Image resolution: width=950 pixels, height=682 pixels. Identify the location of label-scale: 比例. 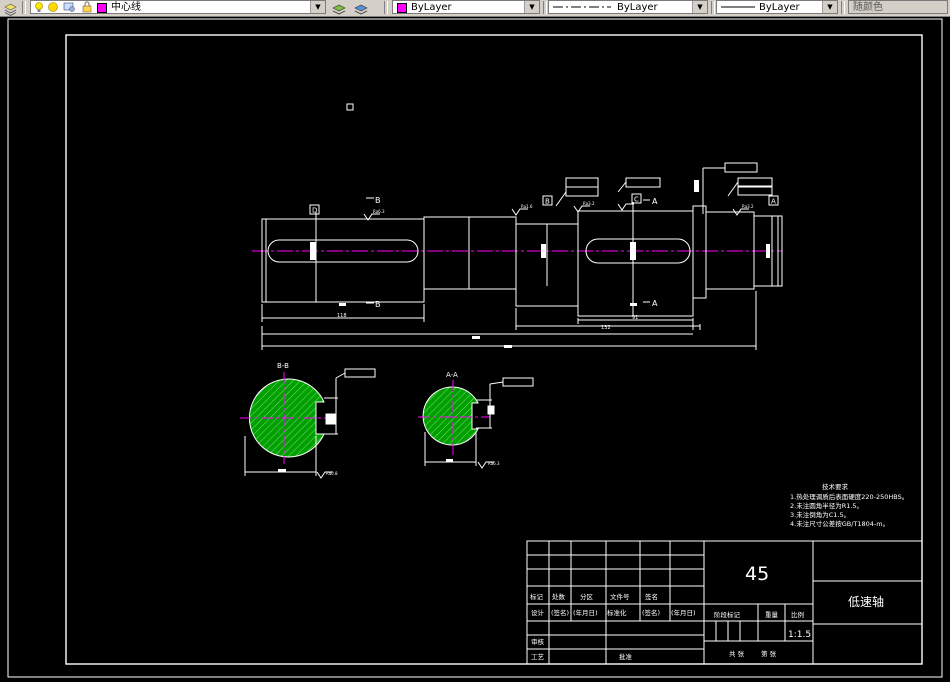
(797, 614).